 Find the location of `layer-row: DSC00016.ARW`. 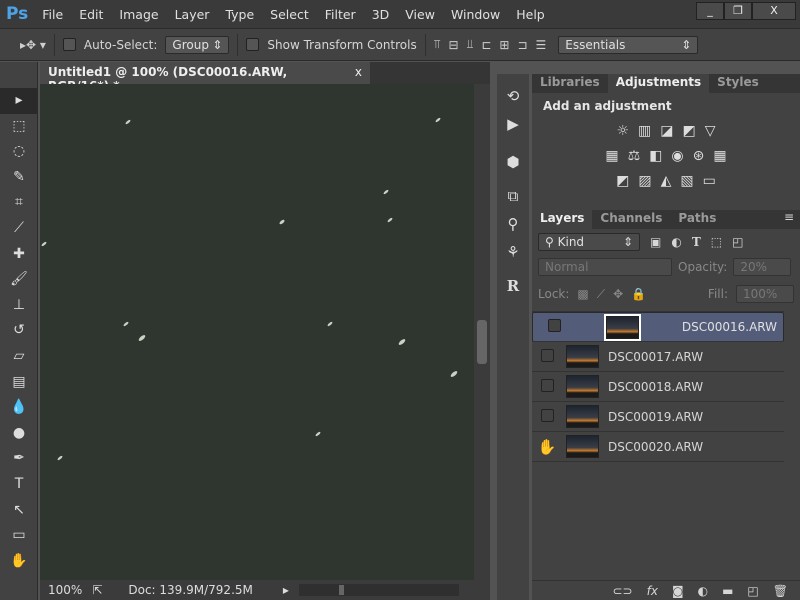

layer-row: DSC00016.ARW is located at coordinates (658, 327).